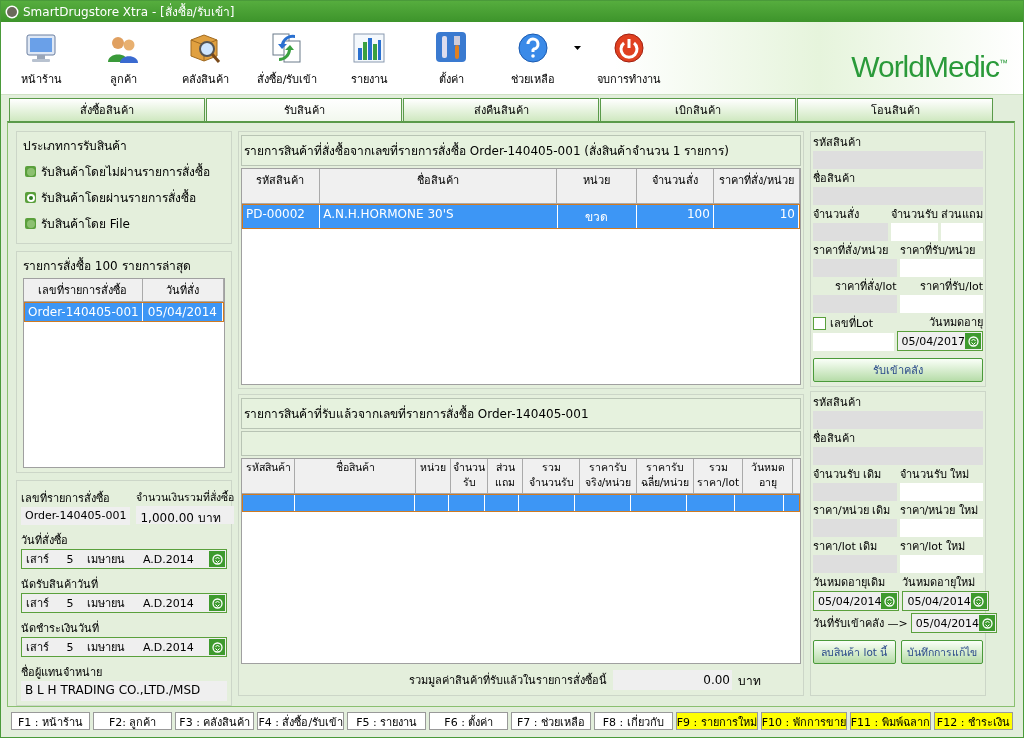 Image resolution: width=1024 pixels, height=738 pixels. I want to click on tab: รับสินค้า, so click(304, 109).